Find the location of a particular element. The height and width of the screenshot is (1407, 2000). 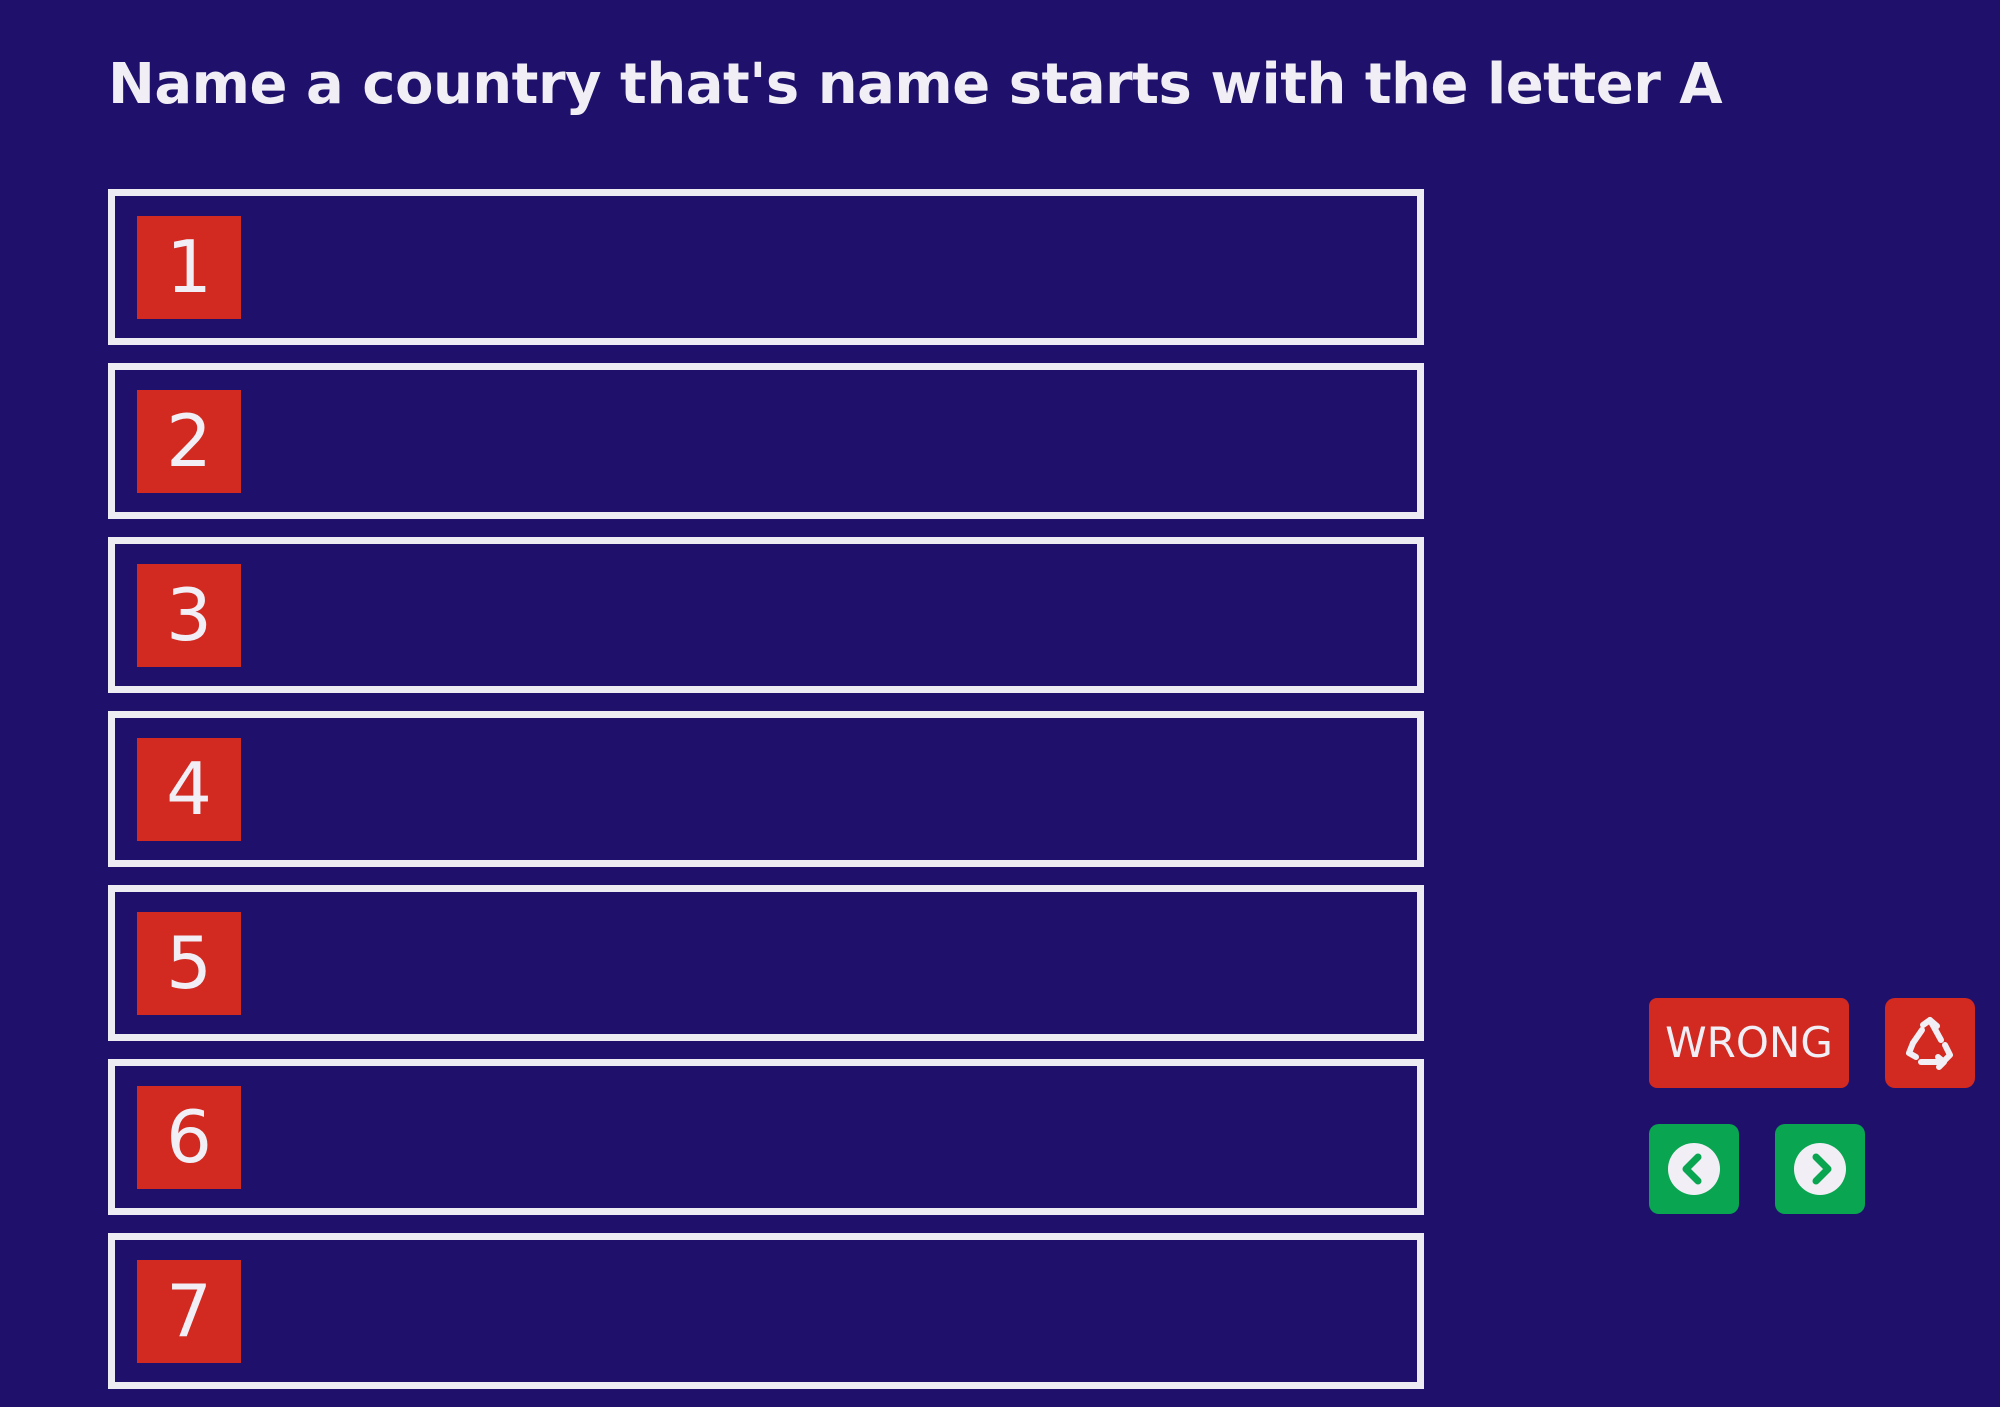

answer-slot-4: 4 is located at coordinates (766, 789).